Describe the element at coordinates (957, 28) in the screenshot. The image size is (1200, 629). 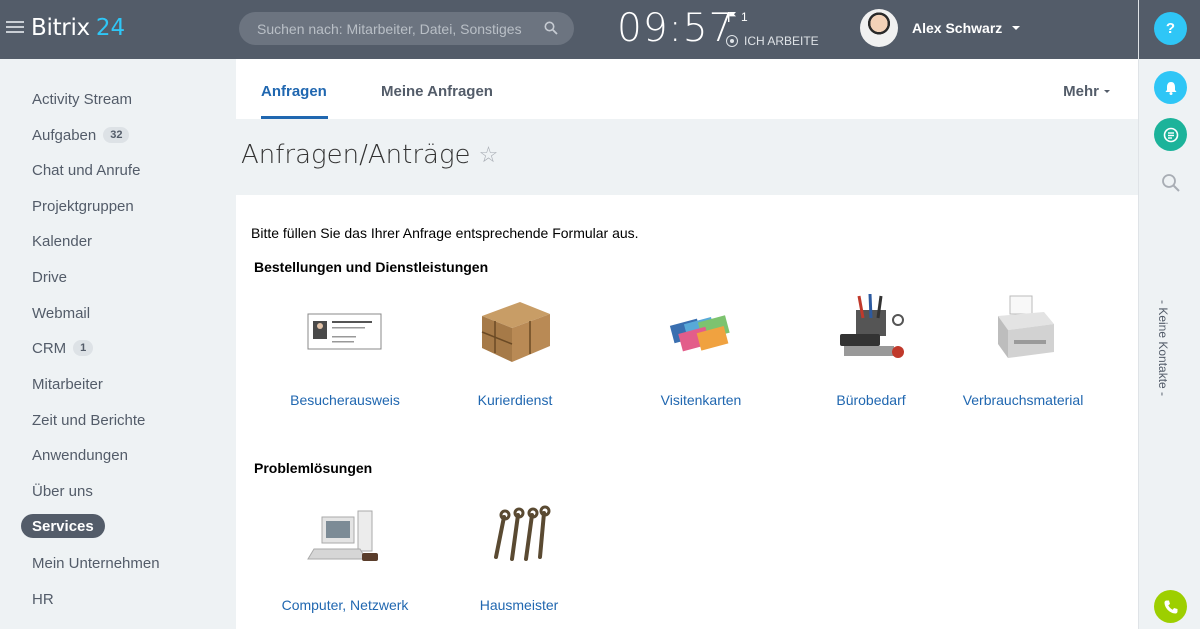
I see `user-name: Alex Schwarz` at that location.